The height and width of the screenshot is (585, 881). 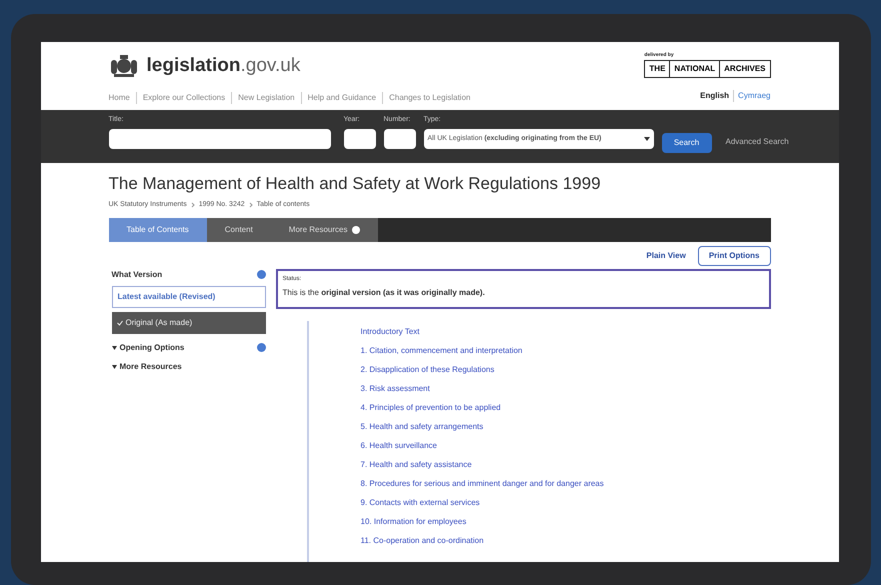 I want to click on contents-link: 1. Citation, commencement and interpretation, so click(x=565, y=350).